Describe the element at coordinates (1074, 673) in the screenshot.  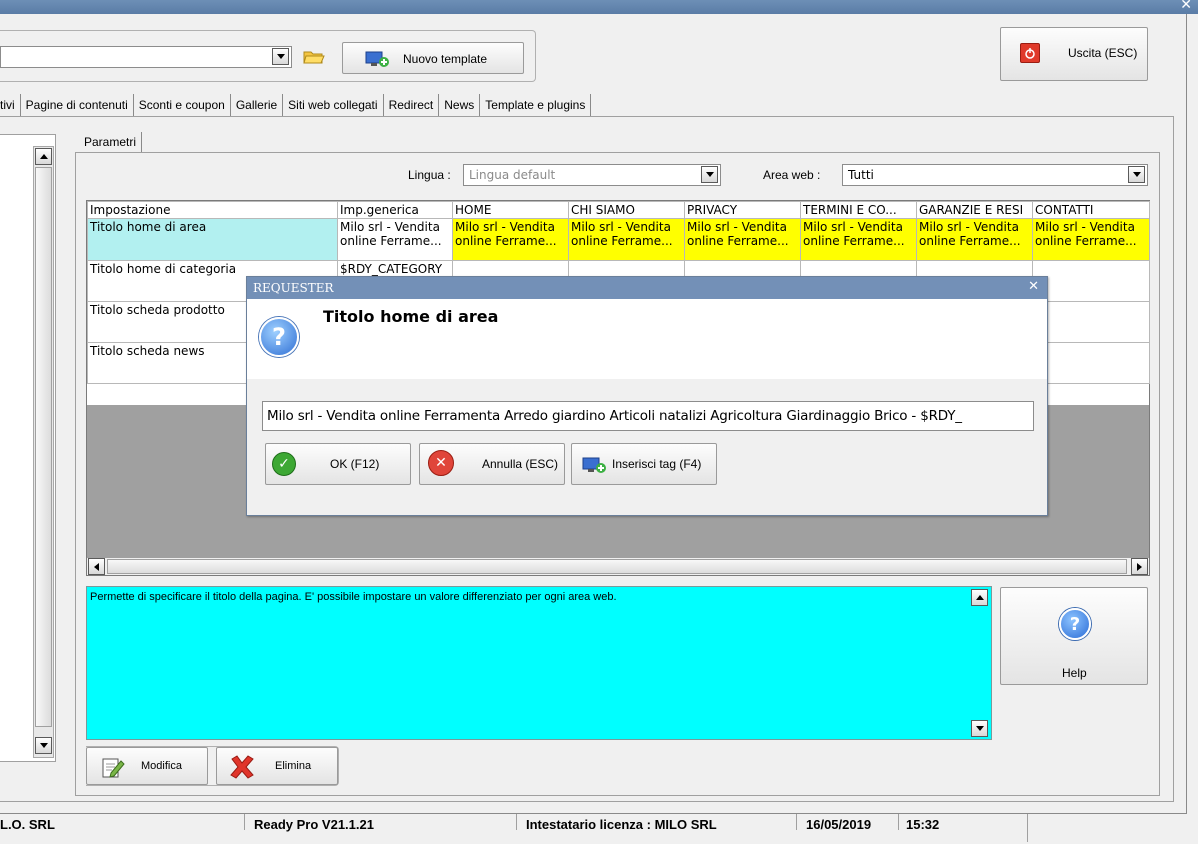
I see `help-label: Help` at that location.